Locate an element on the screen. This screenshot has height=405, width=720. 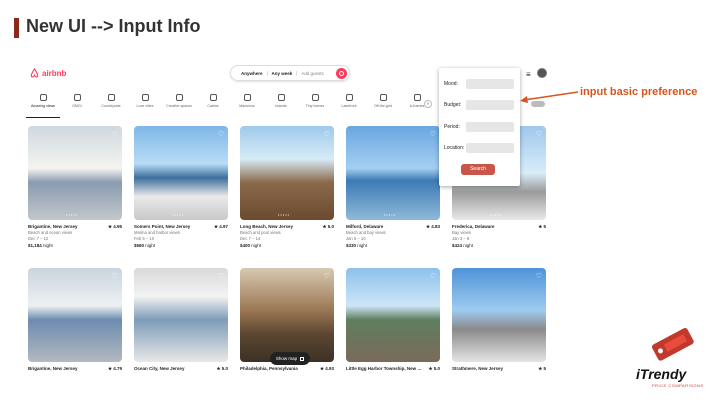
listing-price: $1,184 is located at coordinates (35, 245).